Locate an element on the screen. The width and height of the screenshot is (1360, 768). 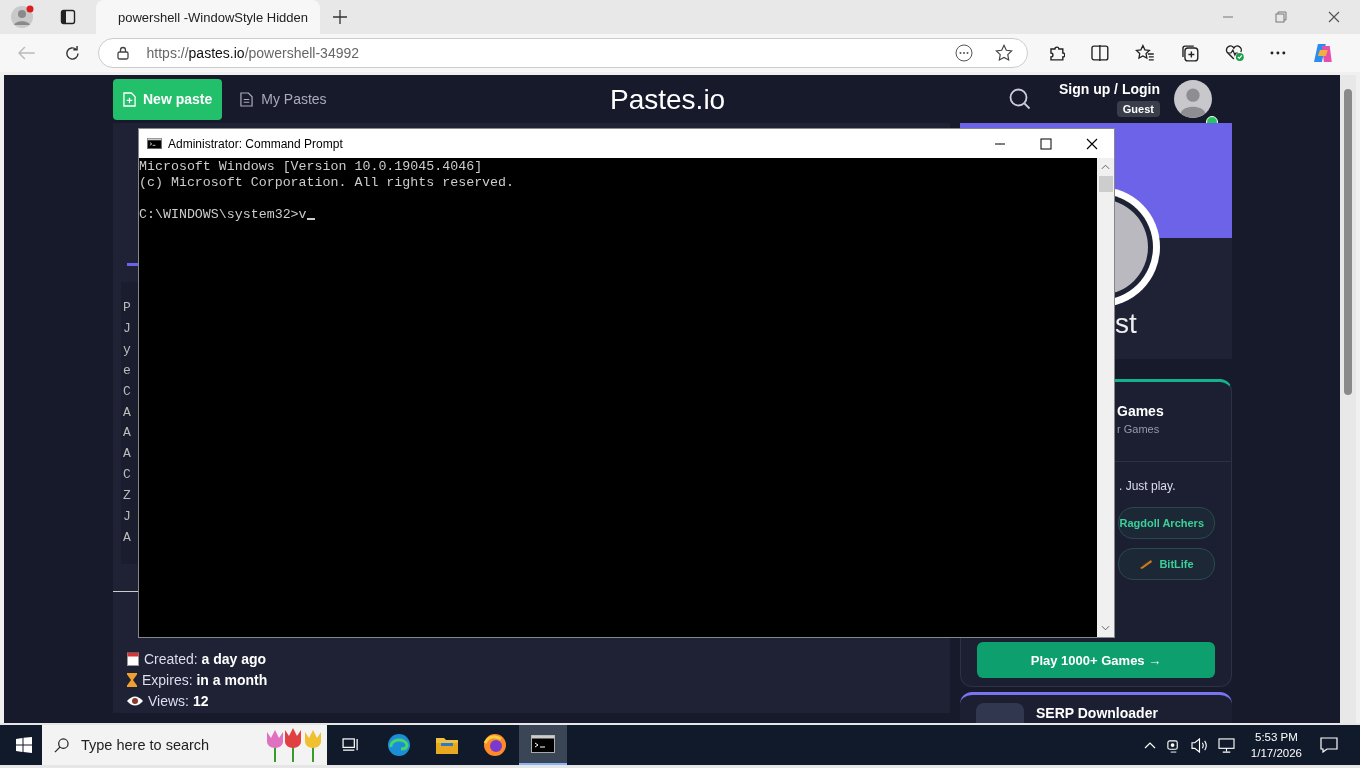
serp-title: SERP Downloader is located at coordinates (1097, 713).